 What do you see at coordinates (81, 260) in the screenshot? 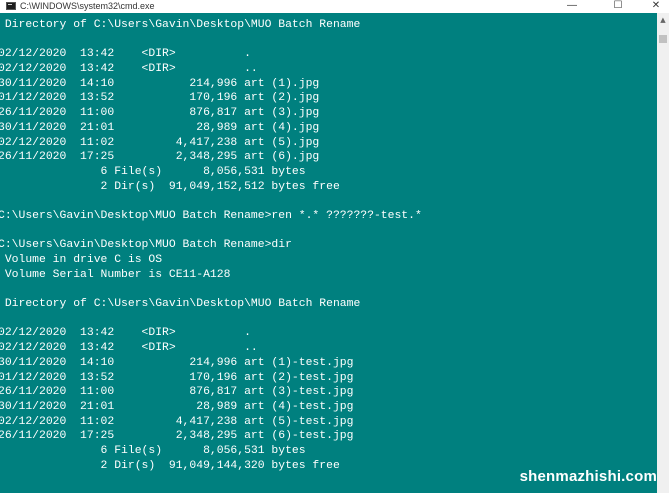
I see `console-line: Volume in drive C is OS` at bounding box center [81, 260].